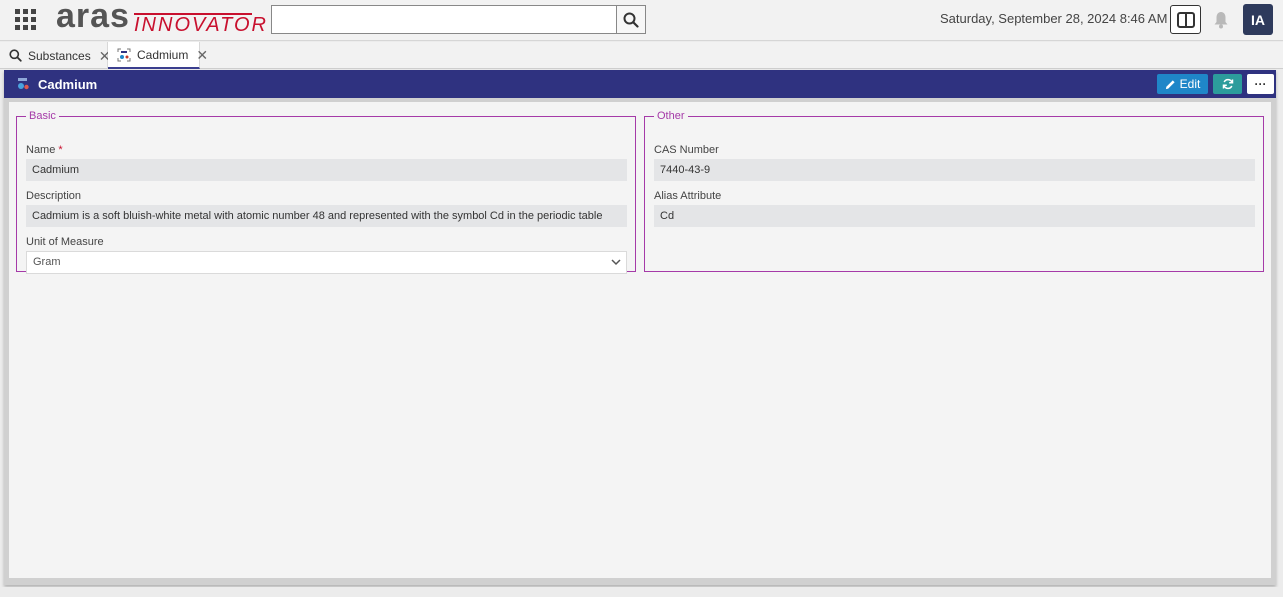 This screenshot has height=597, width=1283. I want to click on item-titlebar: Cadmium Edit ···, so click(640, 84).